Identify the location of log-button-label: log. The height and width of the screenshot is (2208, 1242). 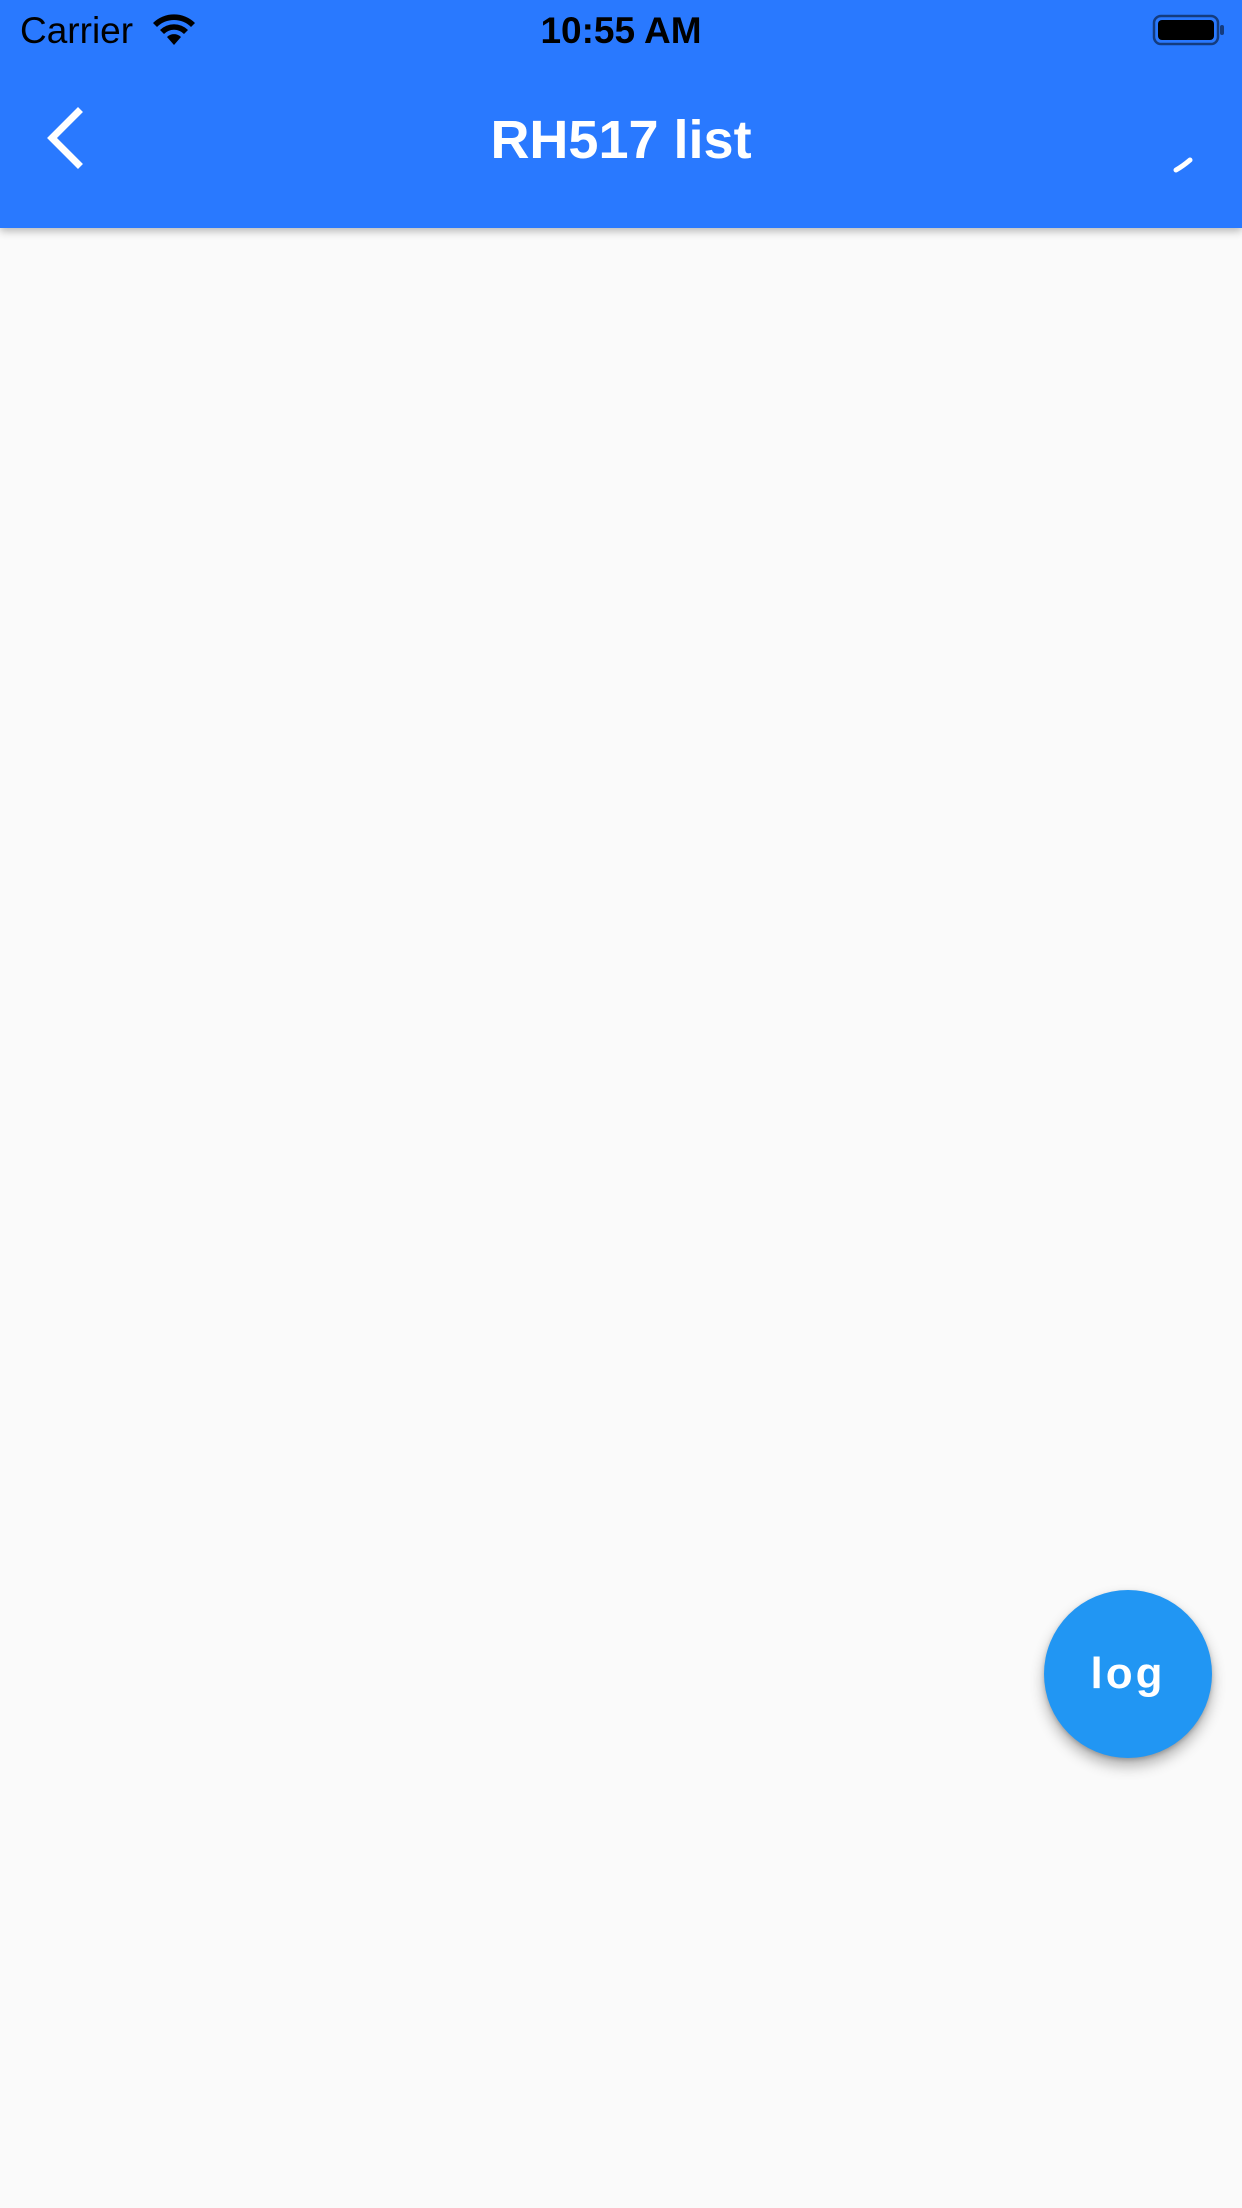
(1128, 1673).